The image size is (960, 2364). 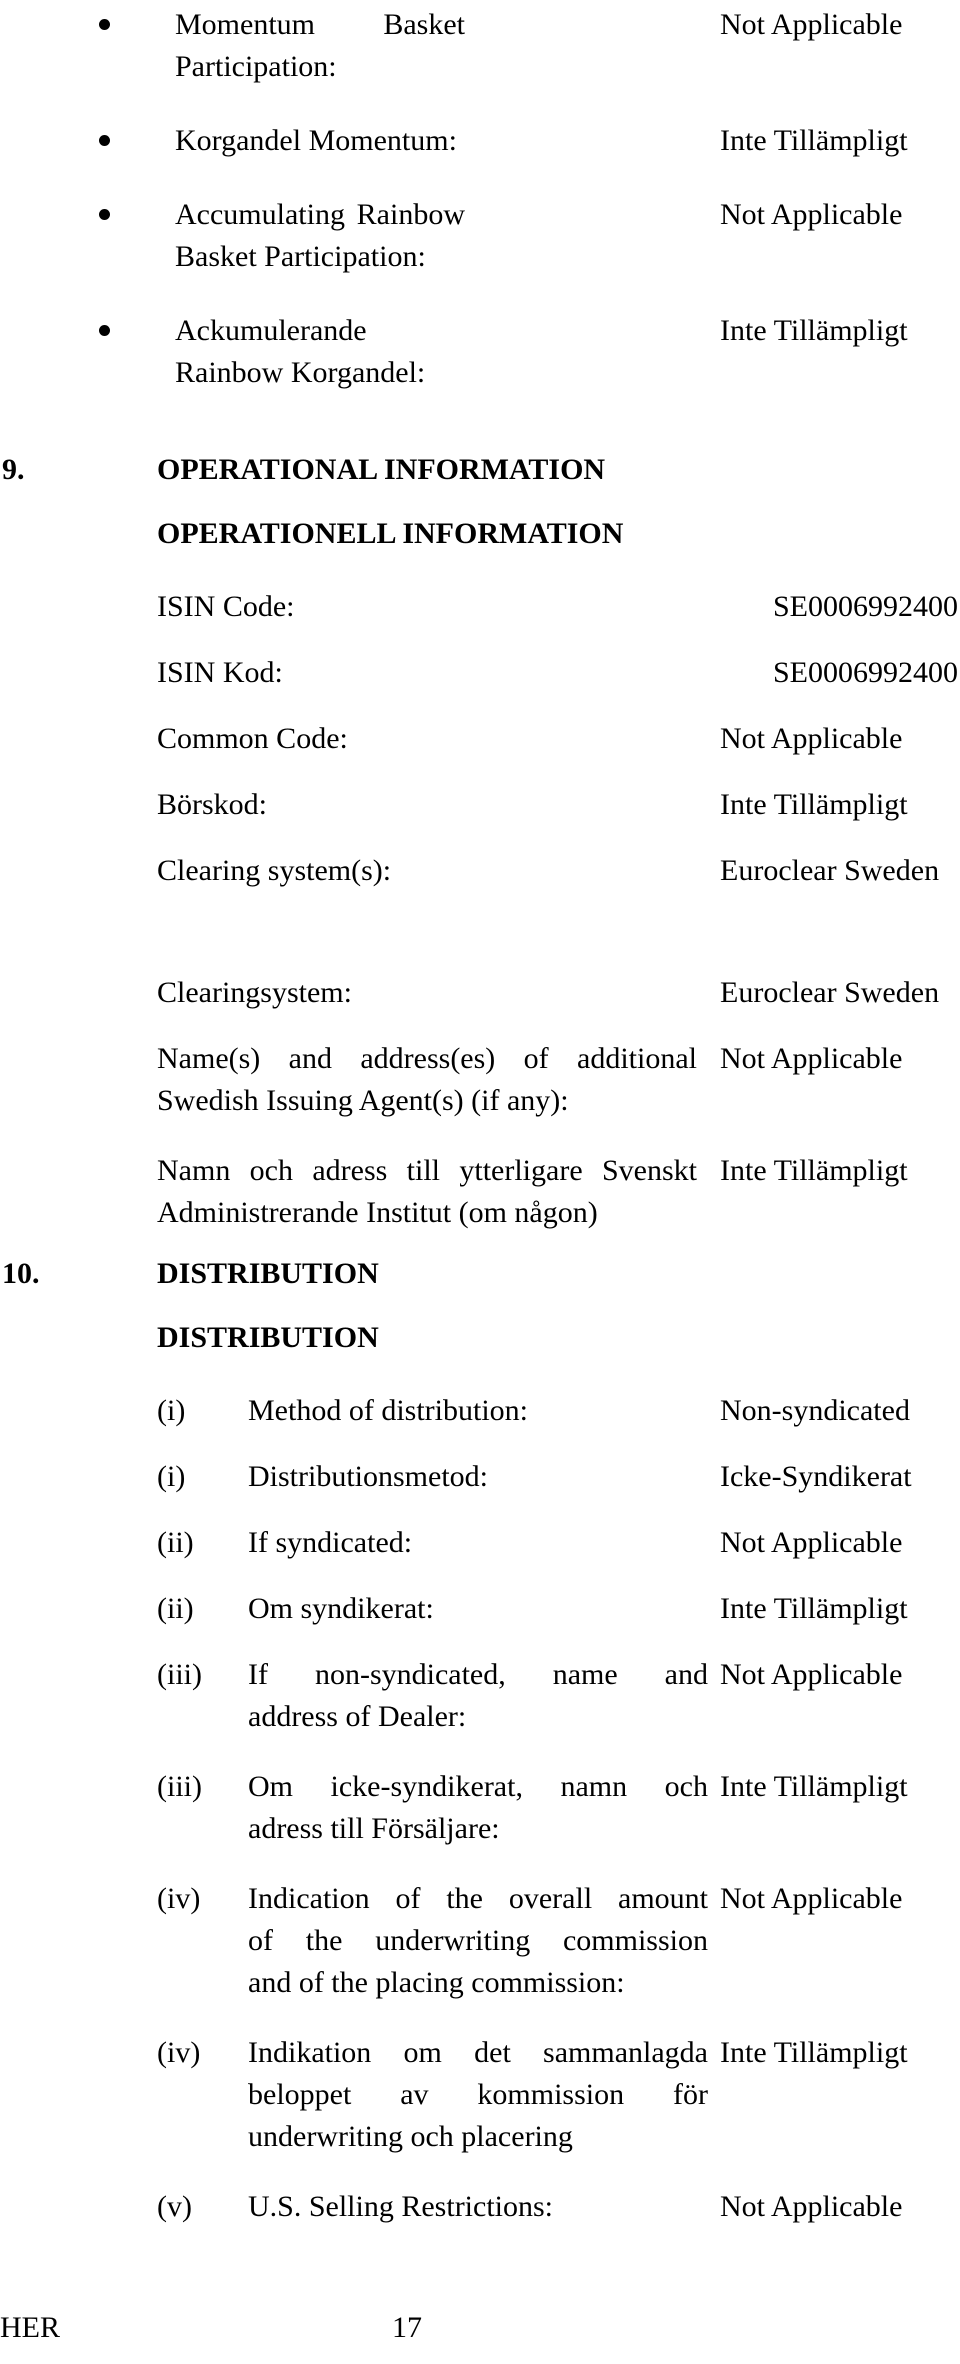 I want to click on field-label: Common Code:, so click(x=252, y=738).